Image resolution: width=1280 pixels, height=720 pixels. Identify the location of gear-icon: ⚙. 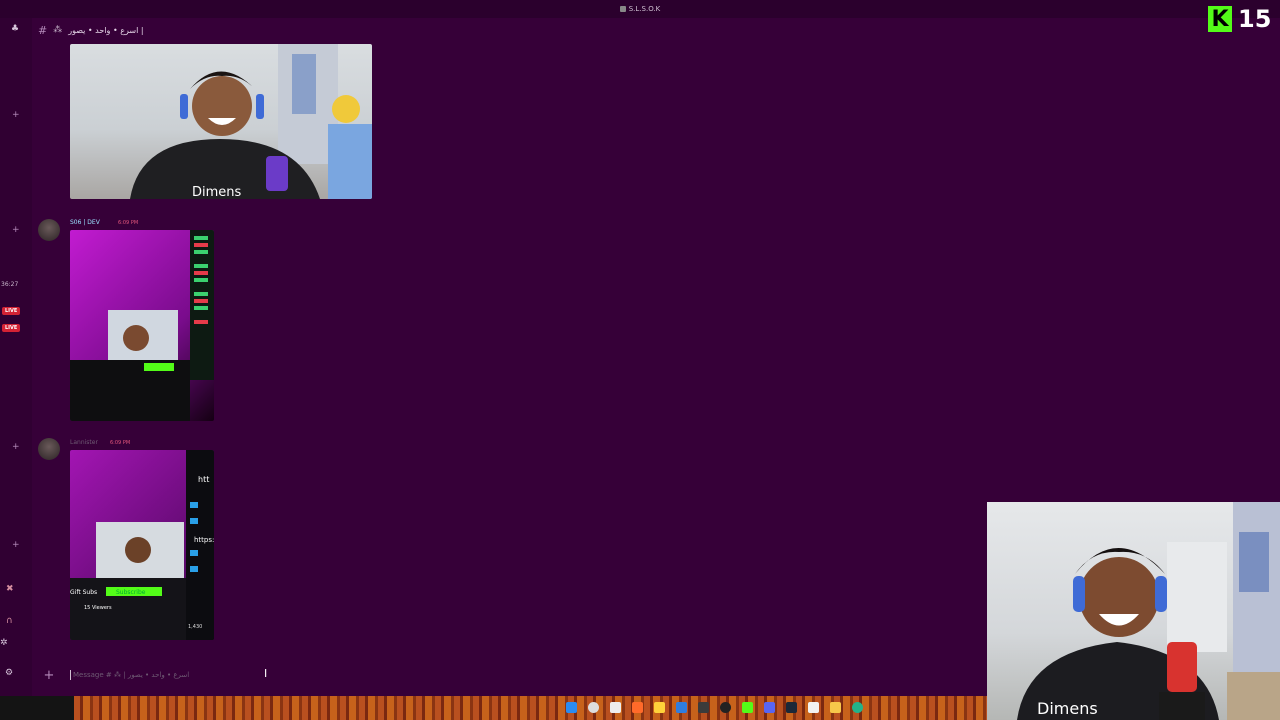
(9, 673).